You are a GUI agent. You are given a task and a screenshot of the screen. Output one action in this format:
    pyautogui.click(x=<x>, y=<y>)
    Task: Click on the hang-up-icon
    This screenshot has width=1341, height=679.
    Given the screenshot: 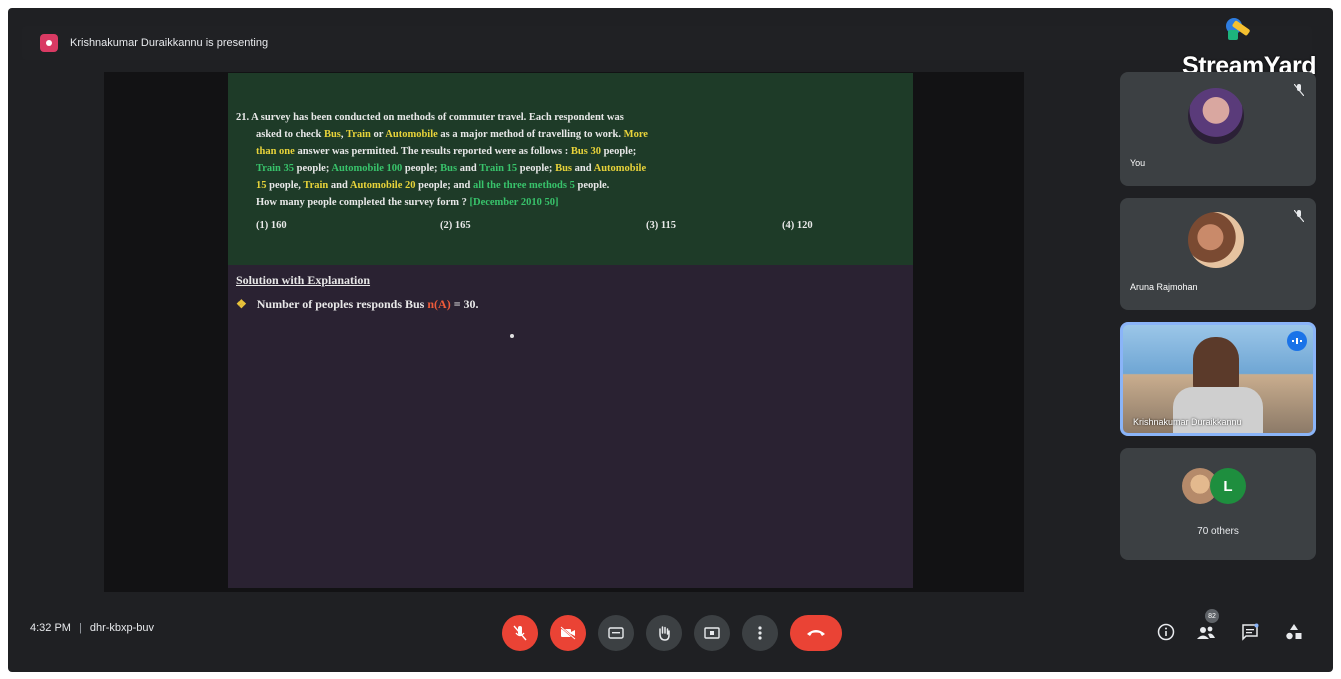 What is the action you would take?
    pyautogui.click(x=816, y=633)
    